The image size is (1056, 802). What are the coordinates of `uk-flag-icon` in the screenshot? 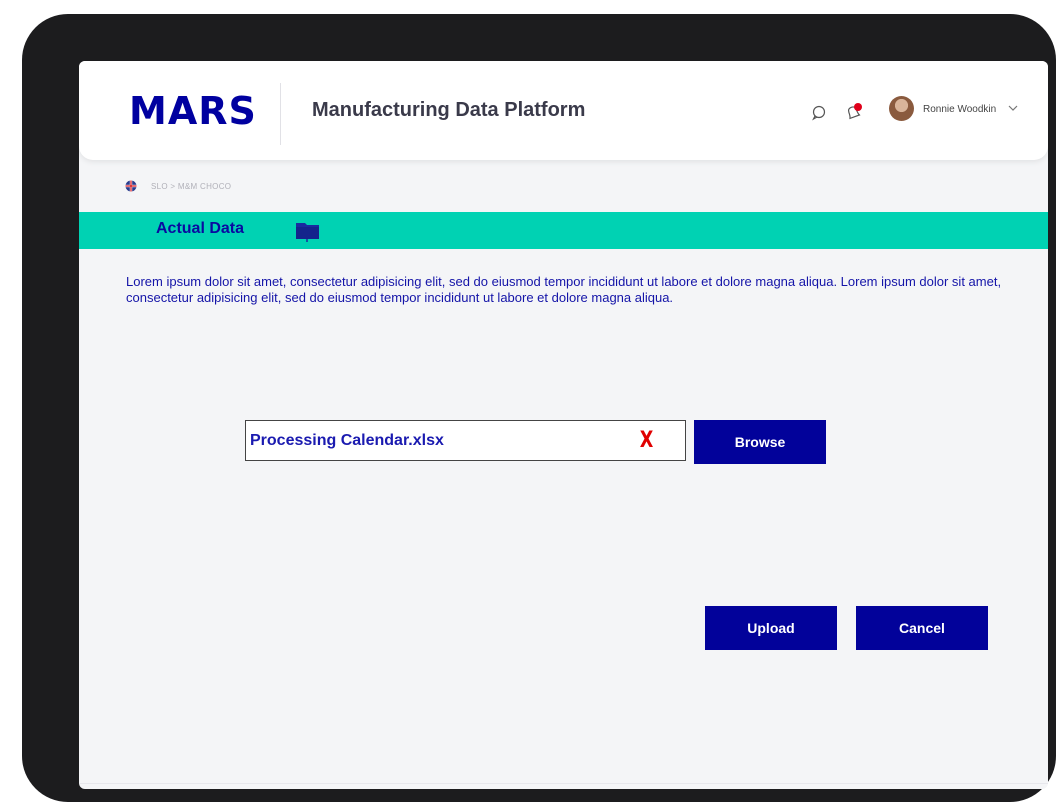 It's located at (131, 186).